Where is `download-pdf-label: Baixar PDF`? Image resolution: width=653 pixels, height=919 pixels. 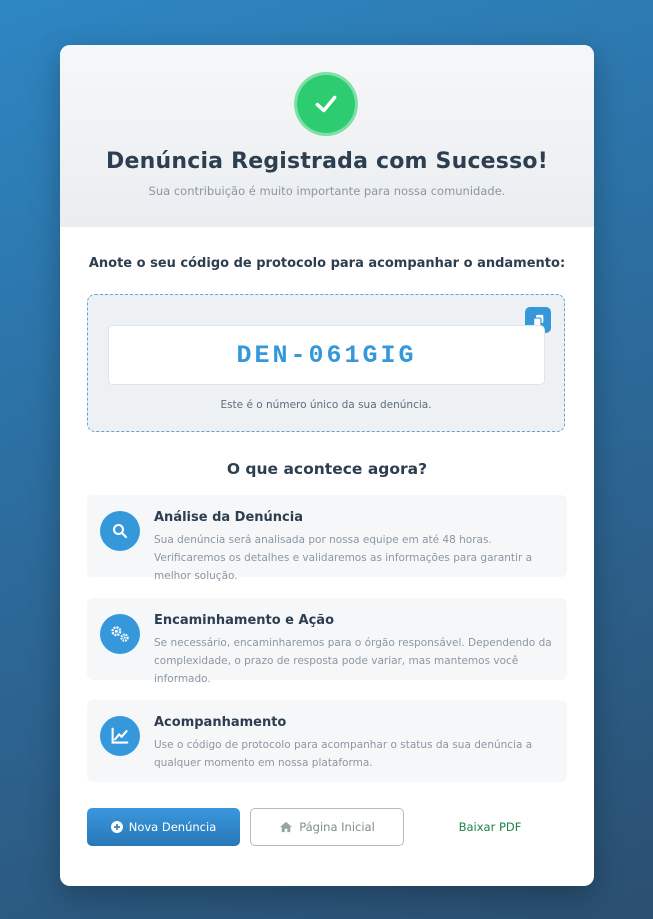
download-pdf-label: Baixar PDF is located at coordinates (490, 827).